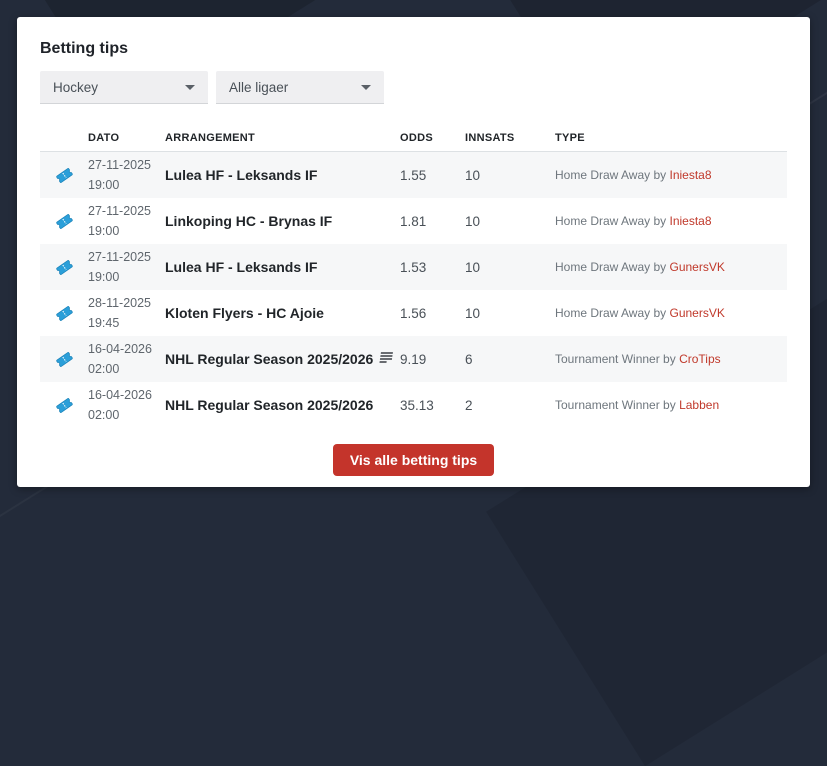 The image size is (827, 766). What do you see at coordinates (249, 221) in the screenshot?
I see `event-arrangement: Linkoping HC - Brynas IF` at bounding box center [249, 221].